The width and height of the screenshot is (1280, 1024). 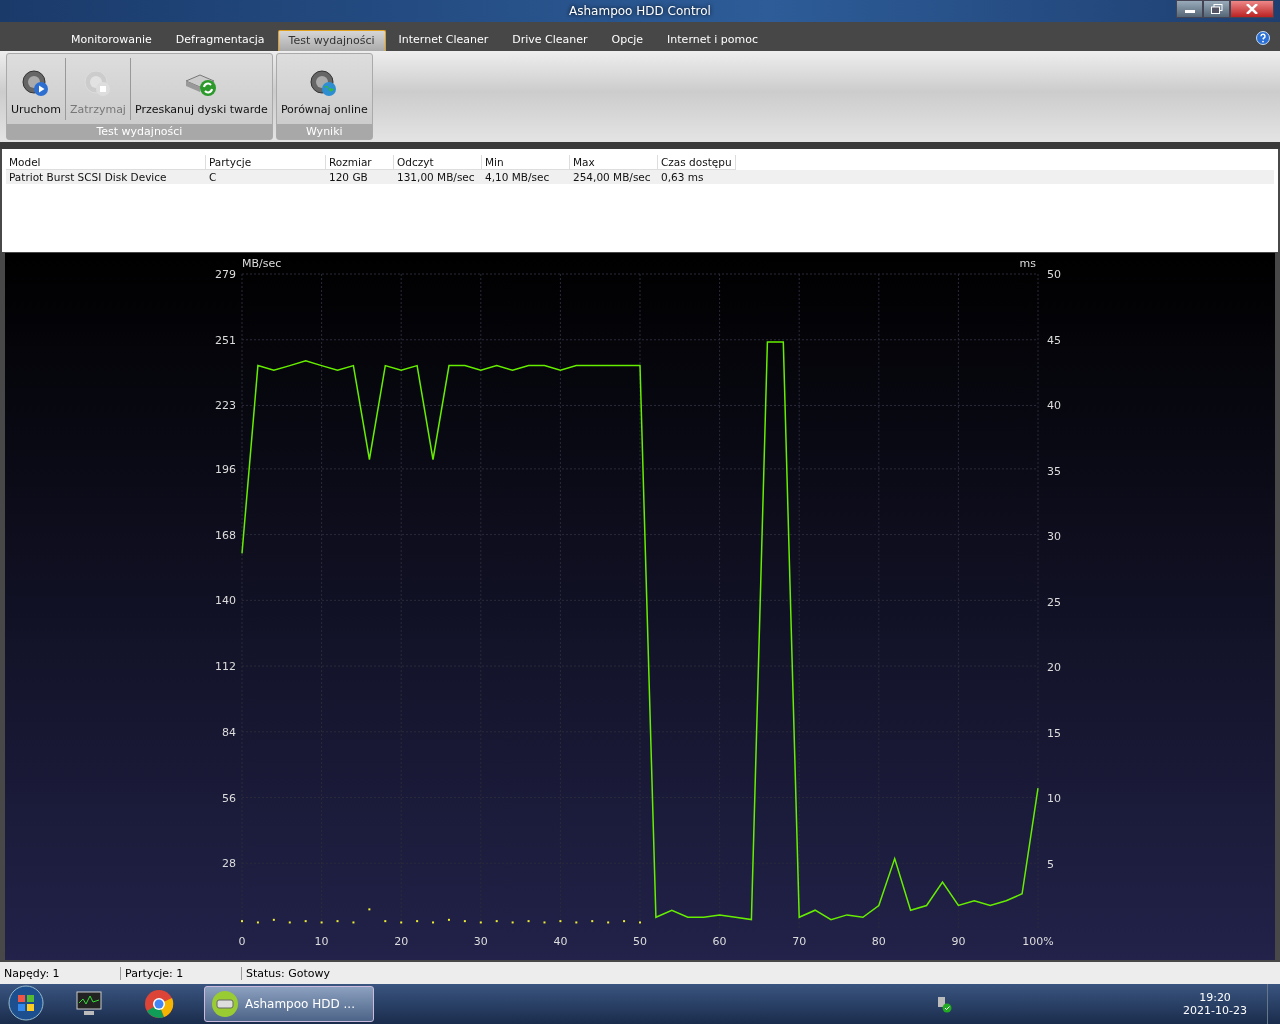 I want to click on x-tick-label: 60, so click(x=719, y=942).